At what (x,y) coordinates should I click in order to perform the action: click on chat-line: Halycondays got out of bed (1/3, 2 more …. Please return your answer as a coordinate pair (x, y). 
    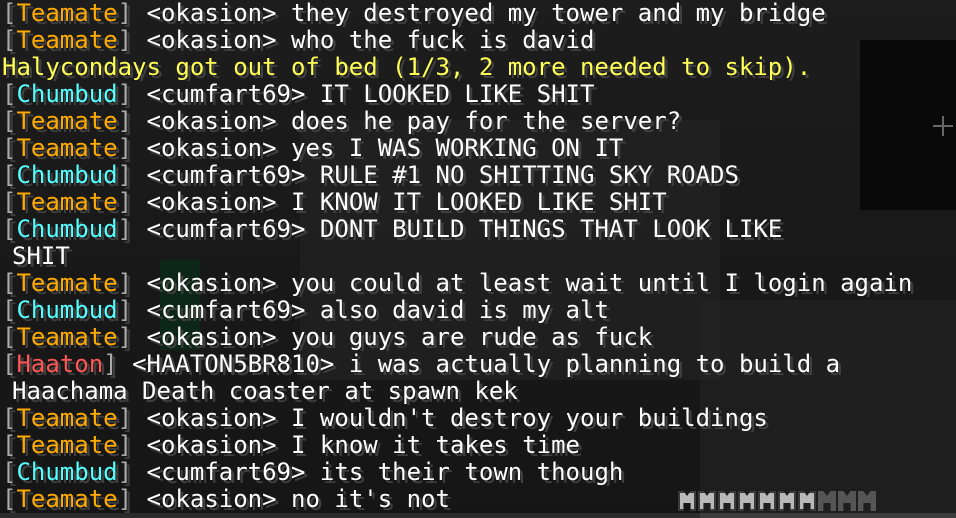
    Looking at the image, I should click on (478, 67).